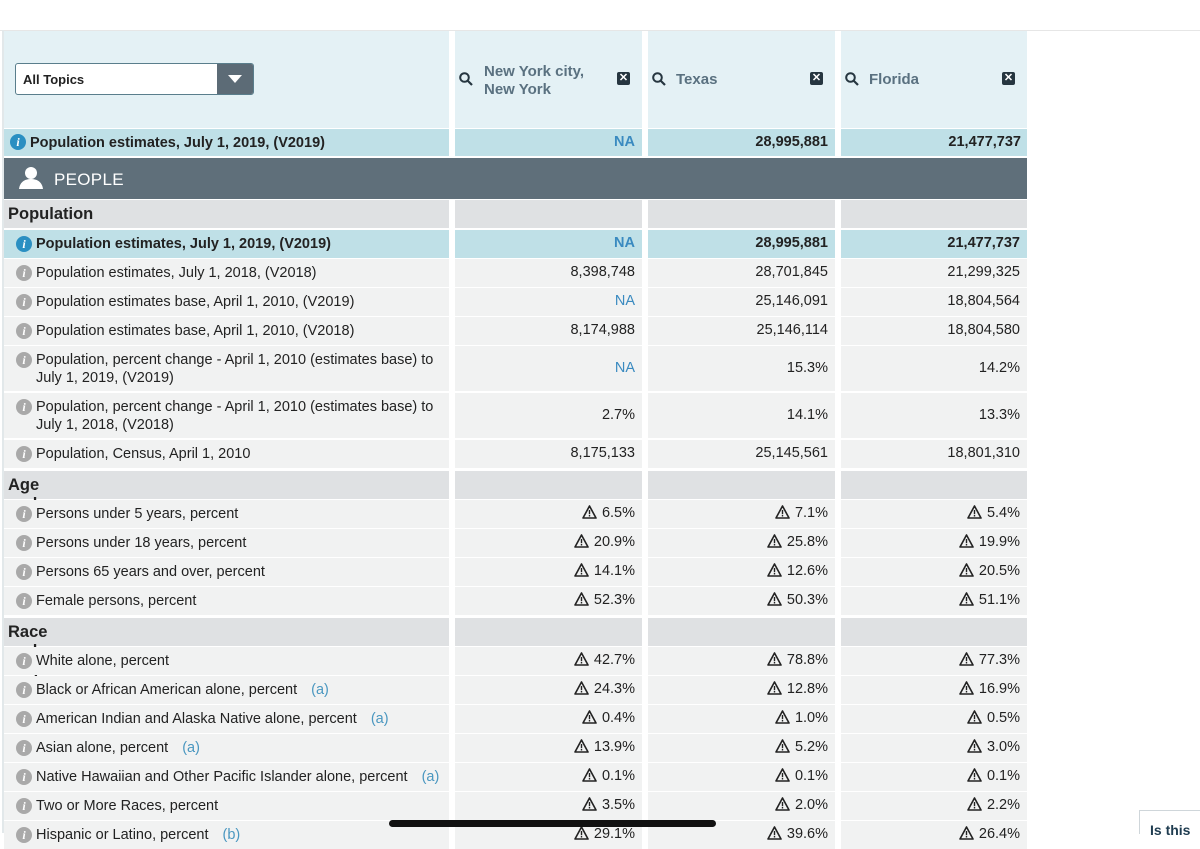  Describe the element at coordinates (141, 543) in the screenshot. I see `row-label-text: Persons under 18 years, percent` at that location.